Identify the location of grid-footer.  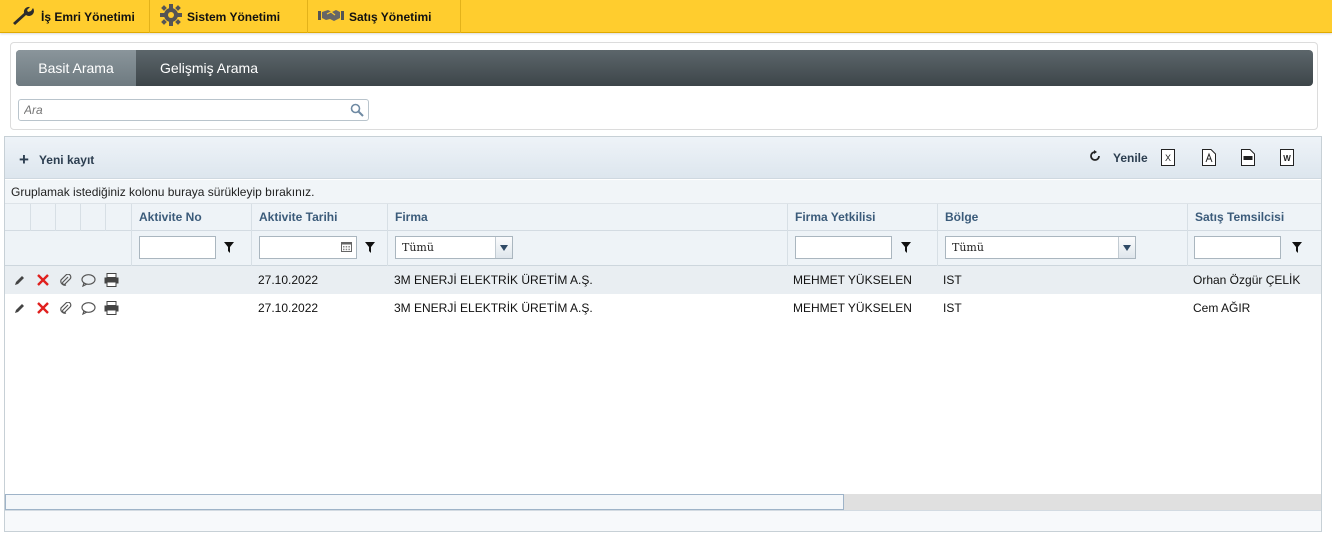
(663, 520).